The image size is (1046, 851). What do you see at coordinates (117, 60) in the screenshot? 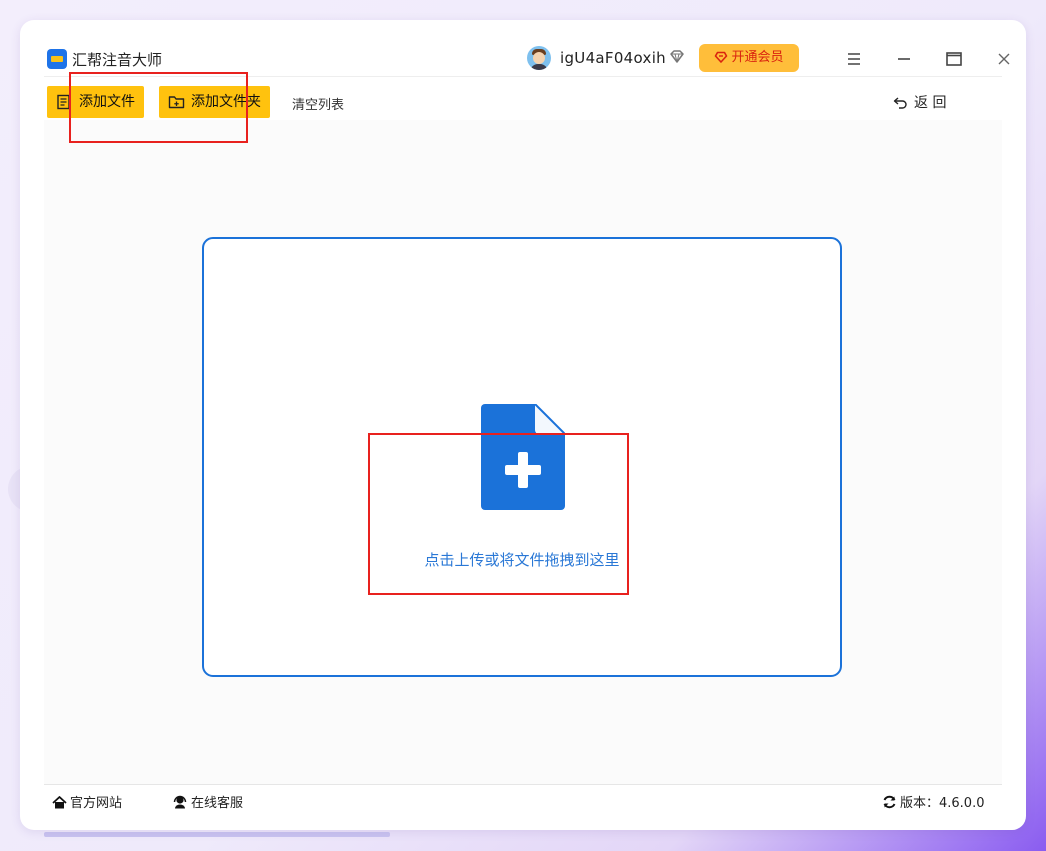
I see `app-title: 汇帮注音大师` at bounding box center [117, 60].